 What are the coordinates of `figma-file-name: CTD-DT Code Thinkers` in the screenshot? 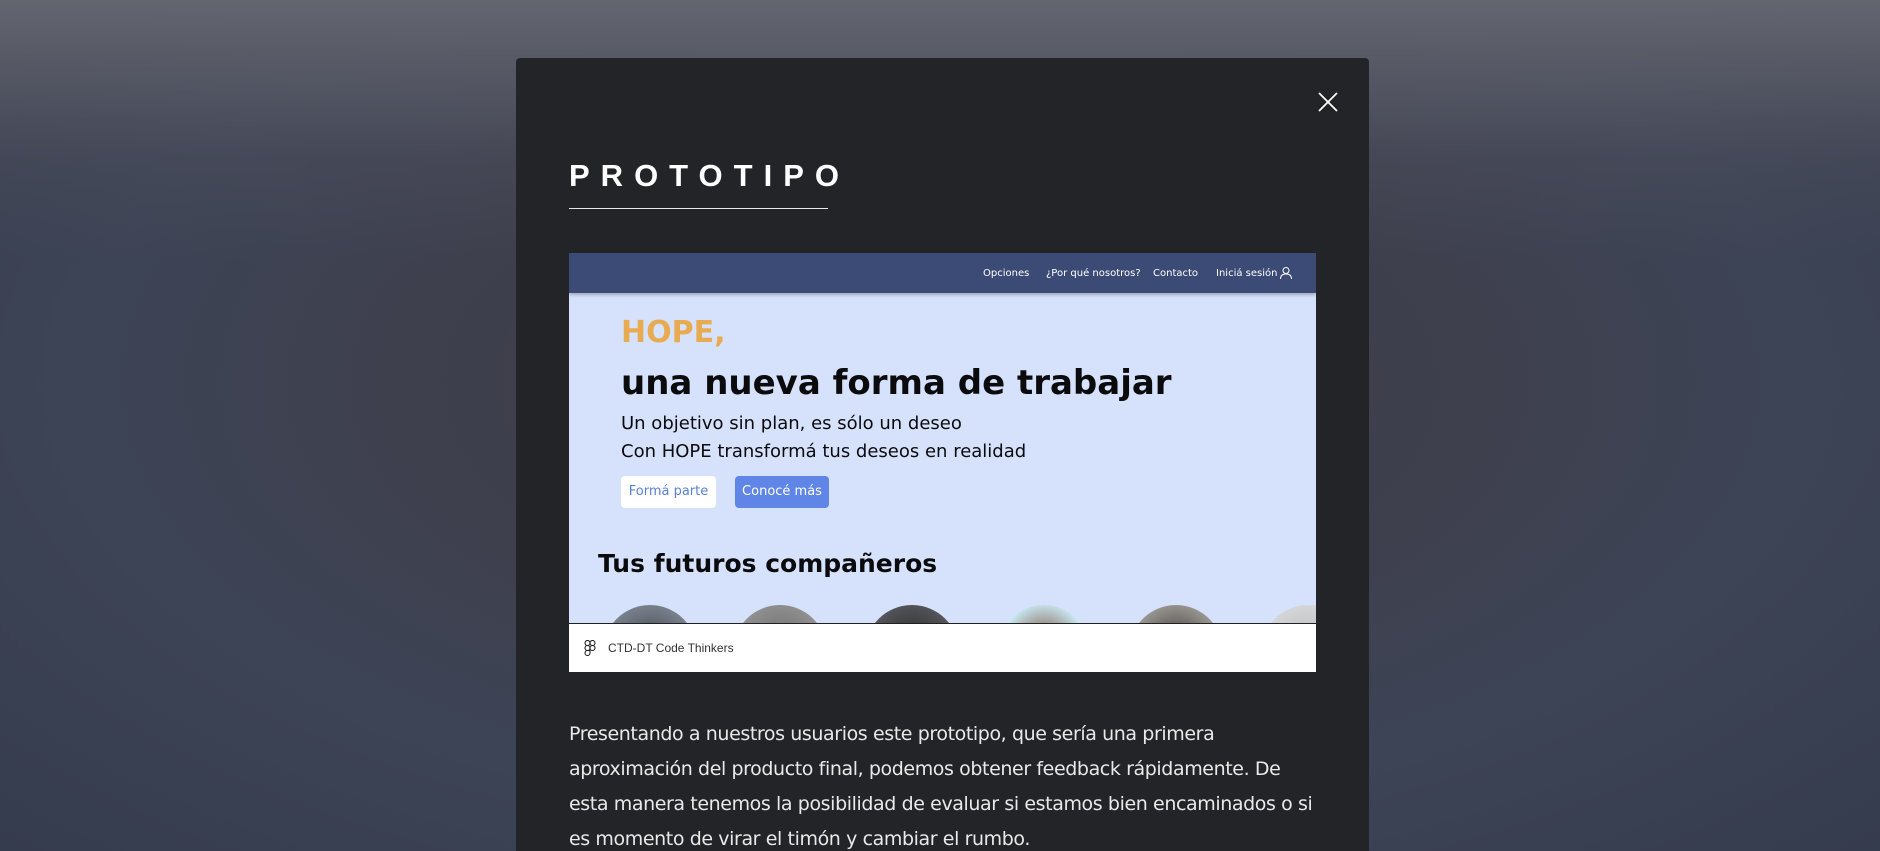 It's located at (671, 648).